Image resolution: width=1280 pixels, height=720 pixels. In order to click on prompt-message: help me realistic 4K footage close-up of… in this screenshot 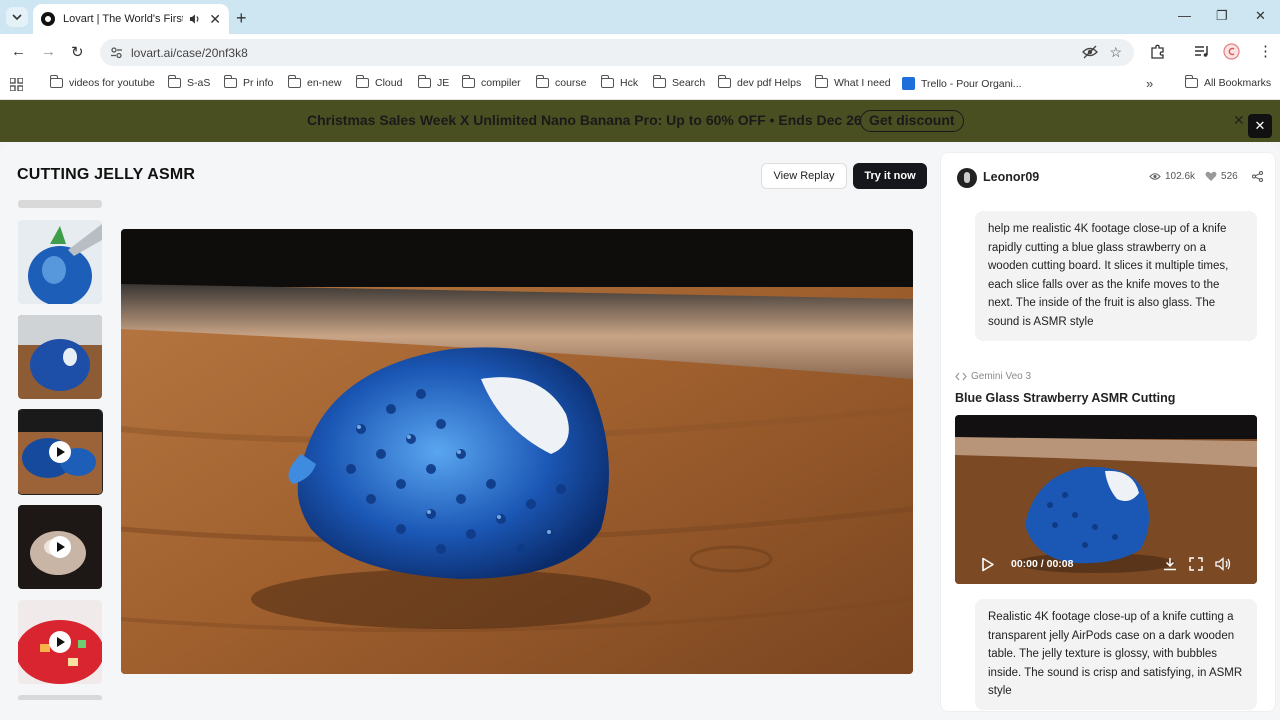, I will do `click(1116, 276)`.